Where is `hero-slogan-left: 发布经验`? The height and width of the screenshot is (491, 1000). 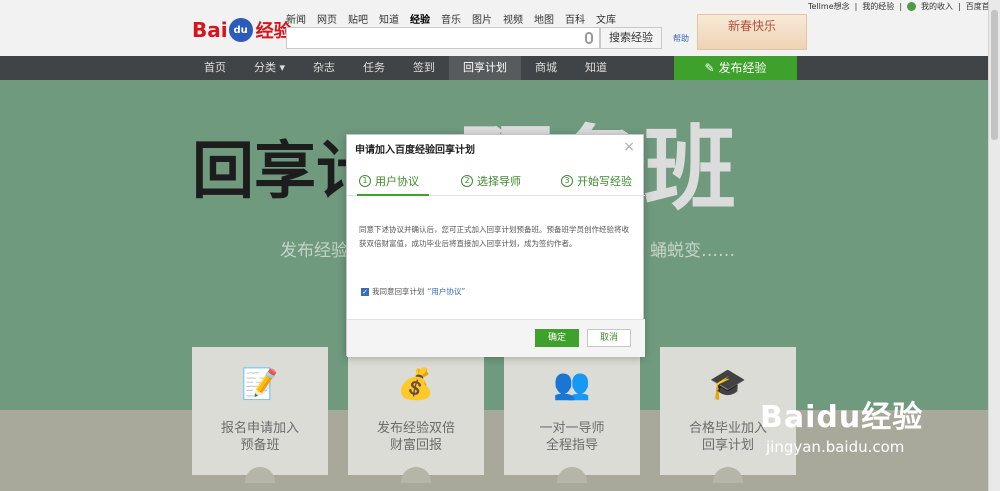
hero-slogan-left: 发布经验 is located at coordinates (314, 251).